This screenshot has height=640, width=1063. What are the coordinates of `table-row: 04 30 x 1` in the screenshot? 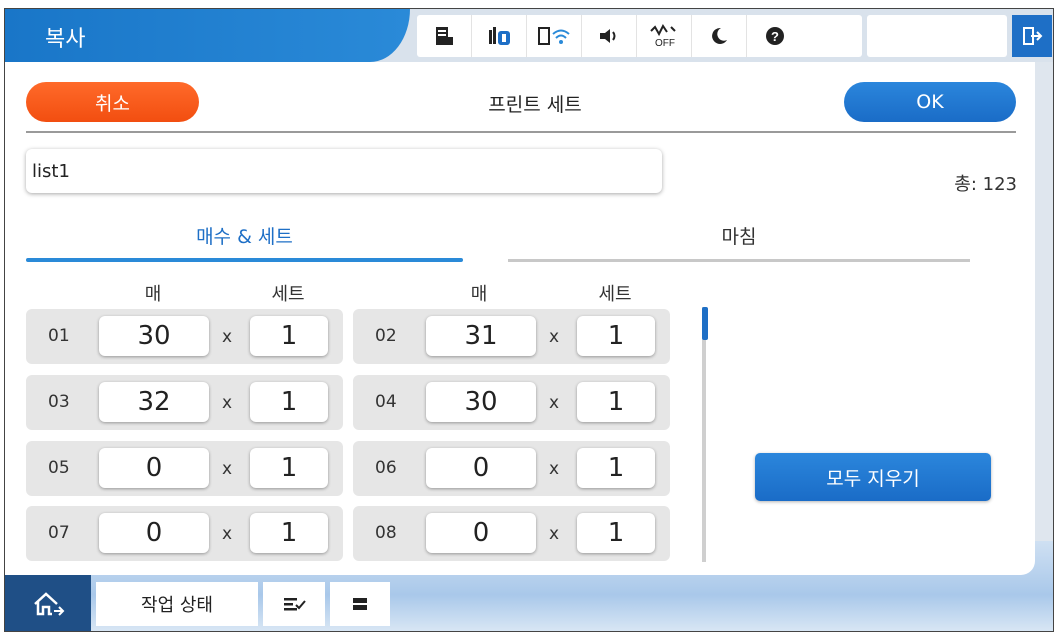 It's located at (511, 402).